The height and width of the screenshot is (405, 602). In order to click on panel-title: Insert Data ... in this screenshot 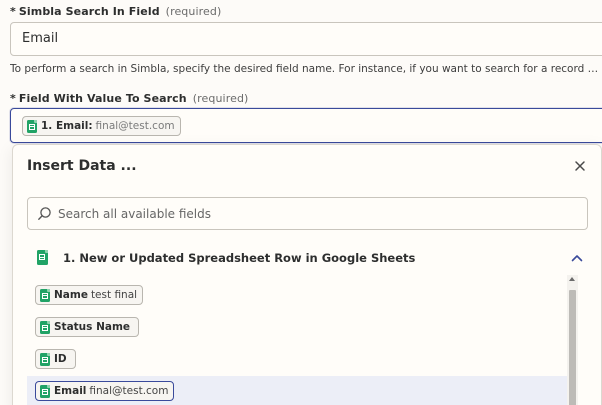, I will do `click(82, 166)`.